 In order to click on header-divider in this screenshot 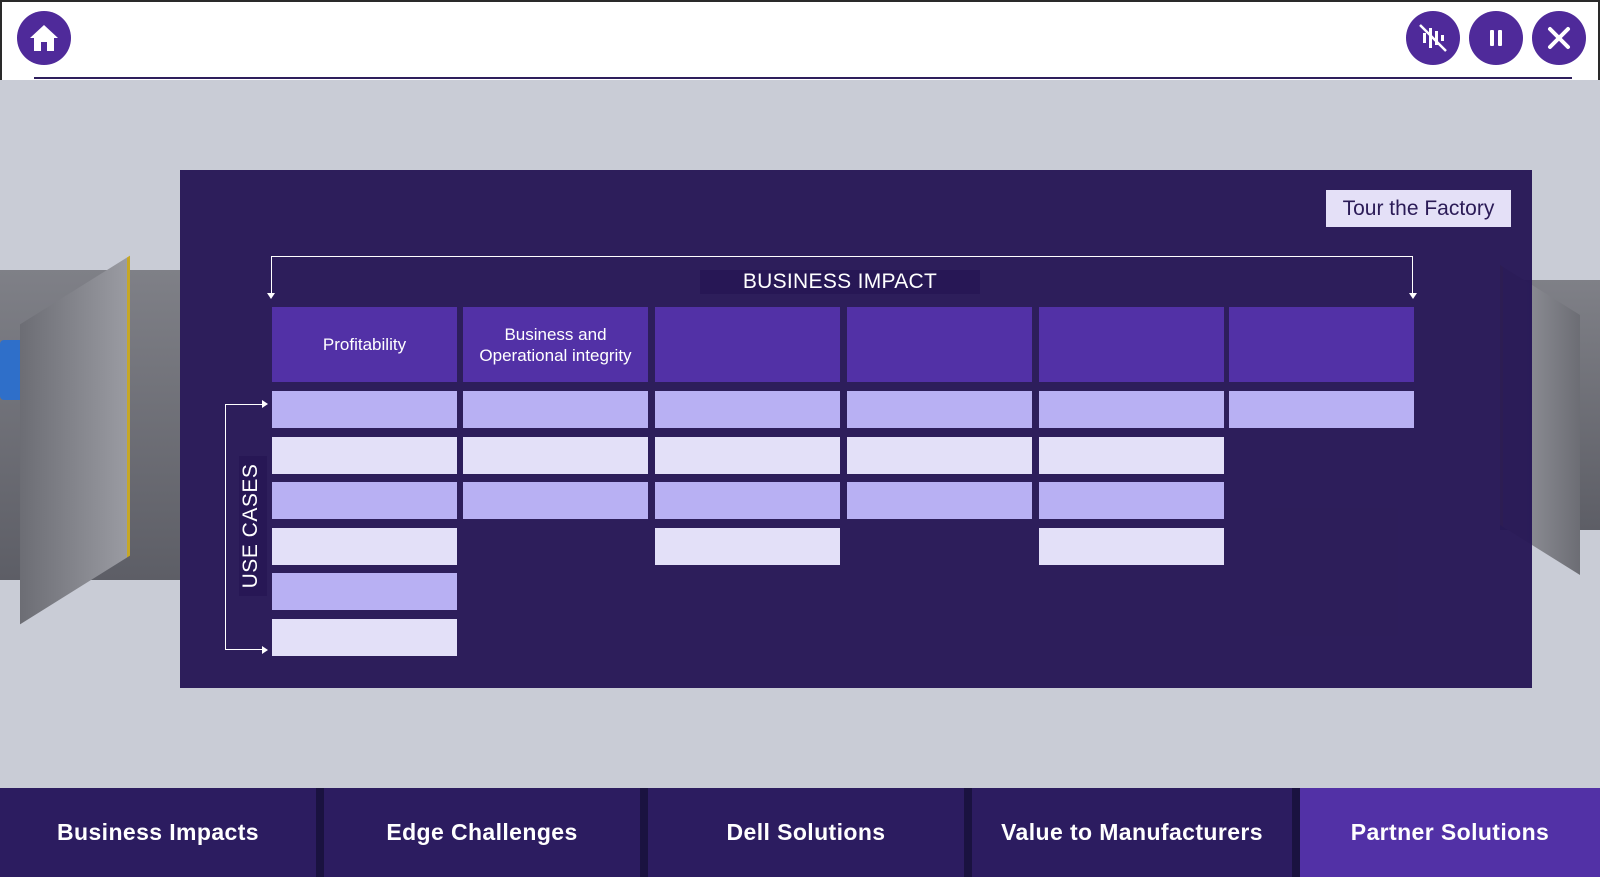, I will do `click(803, 78)`.